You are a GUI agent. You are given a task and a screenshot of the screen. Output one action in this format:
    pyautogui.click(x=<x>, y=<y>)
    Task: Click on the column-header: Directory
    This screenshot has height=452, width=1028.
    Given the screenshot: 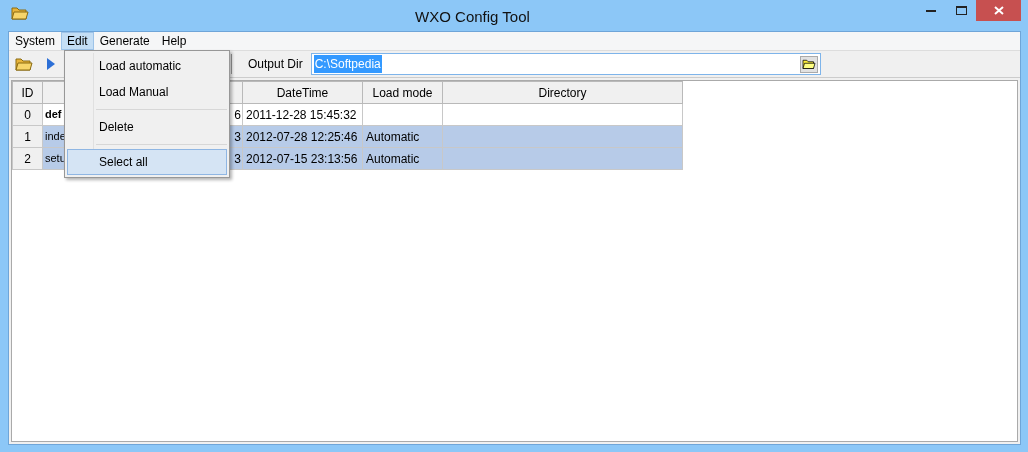 What is the action you would take?
    pyautogui.click(x=562, y=92)
    